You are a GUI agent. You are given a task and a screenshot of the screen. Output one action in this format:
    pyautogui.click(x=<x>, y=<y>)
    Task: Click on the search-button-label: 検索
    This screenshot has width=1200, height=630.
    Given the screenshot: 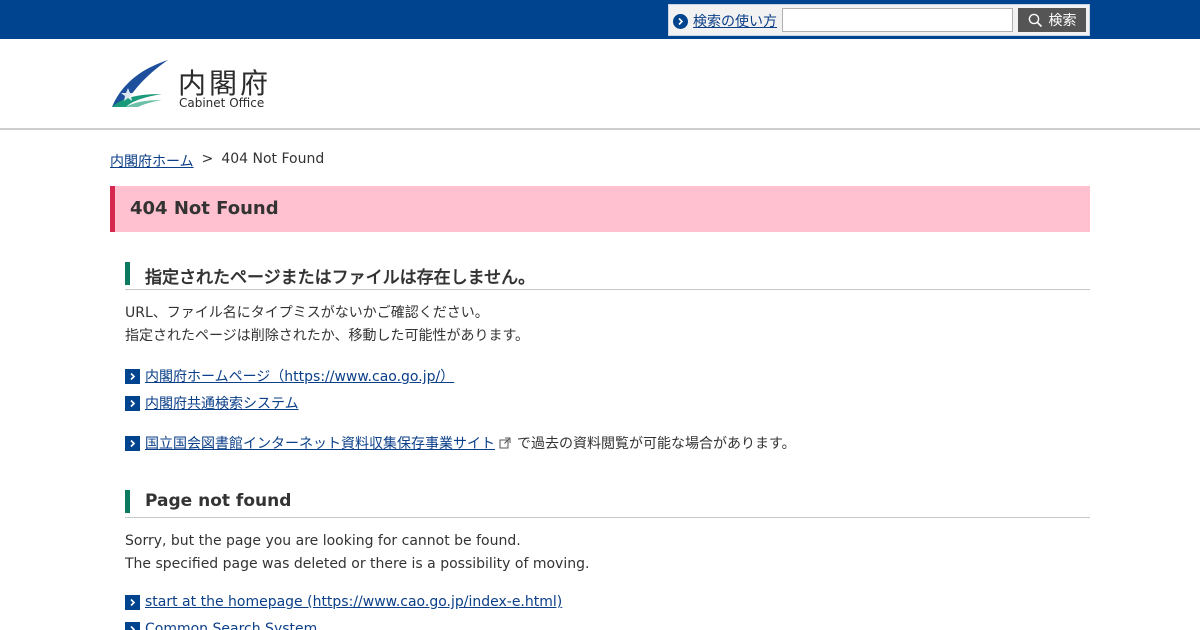 What is the action you would take?
    pyautogui.click(x=1062, y=21)
    